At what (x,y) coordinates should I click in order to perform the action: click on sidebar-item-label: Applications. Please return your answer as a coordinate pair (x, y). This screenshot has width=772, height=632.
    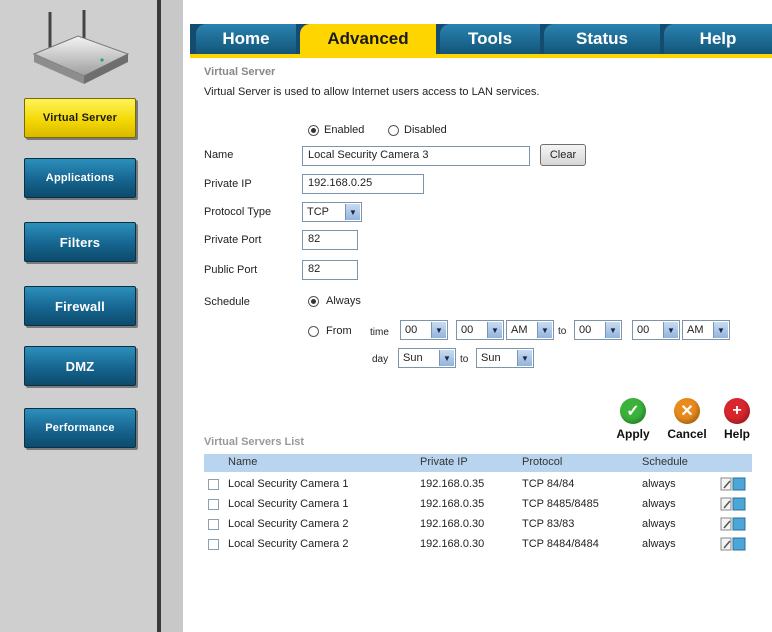
    Looking at the image, I should click on (80, 178).